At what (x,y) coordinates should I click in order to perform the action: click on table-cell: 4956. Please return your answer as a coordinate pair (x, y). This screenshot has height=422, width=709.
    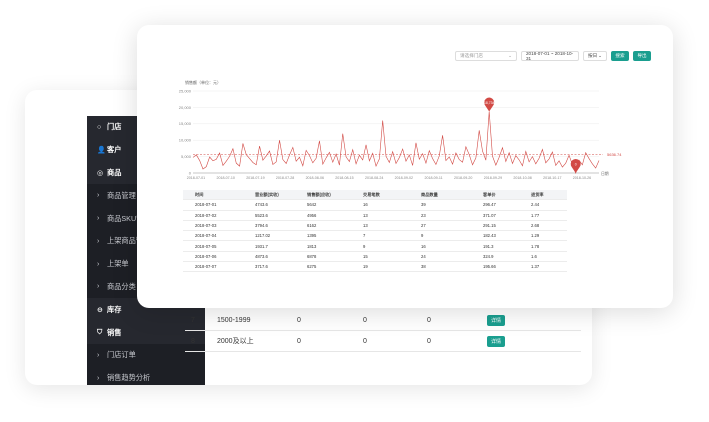
    Looking at the image, I should click on (312, 215).